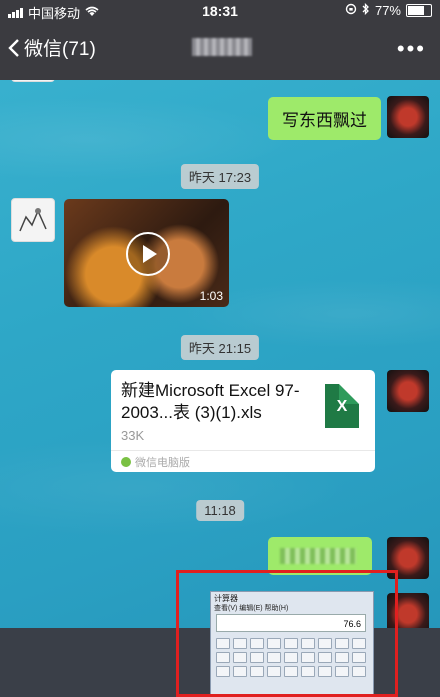 Image resolution: width=440 pixels, height=697 pixels. What do you see at coordinates (243, 450) in the screenshot?
I see `divider` at bounding box center [243, 450].